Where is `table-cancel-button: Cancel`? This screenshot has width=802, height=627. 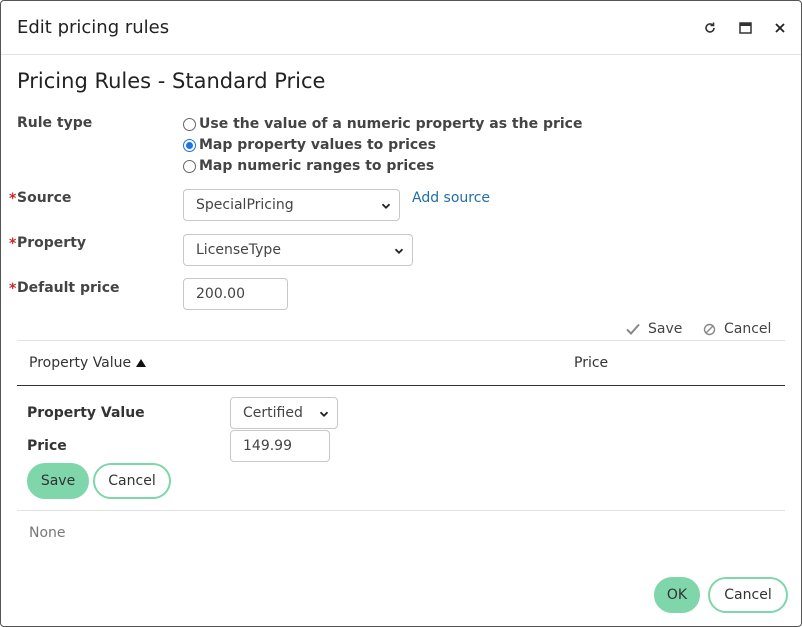 table-cancel-button: Cancel is located at coordinates (737, 329).